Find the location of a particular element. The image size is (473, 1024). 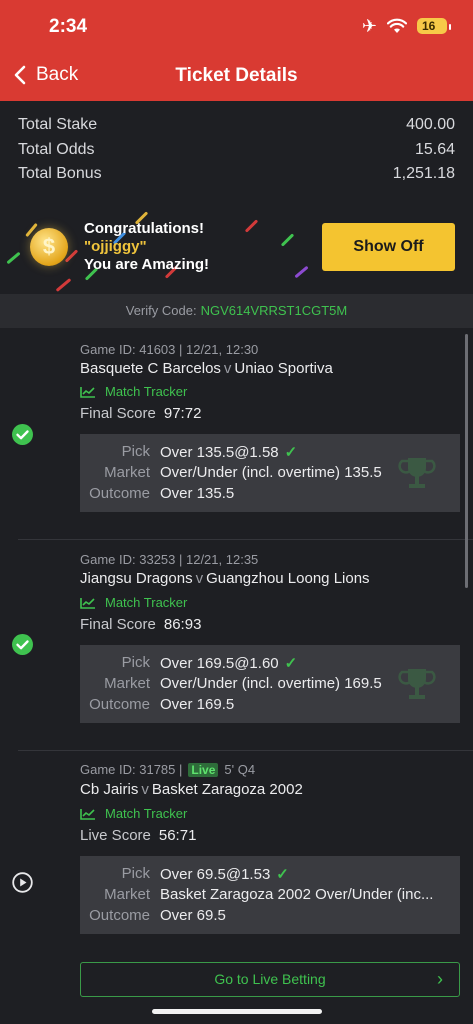

outcome-value: Over 135.5 is located at coordinates (197, 493).